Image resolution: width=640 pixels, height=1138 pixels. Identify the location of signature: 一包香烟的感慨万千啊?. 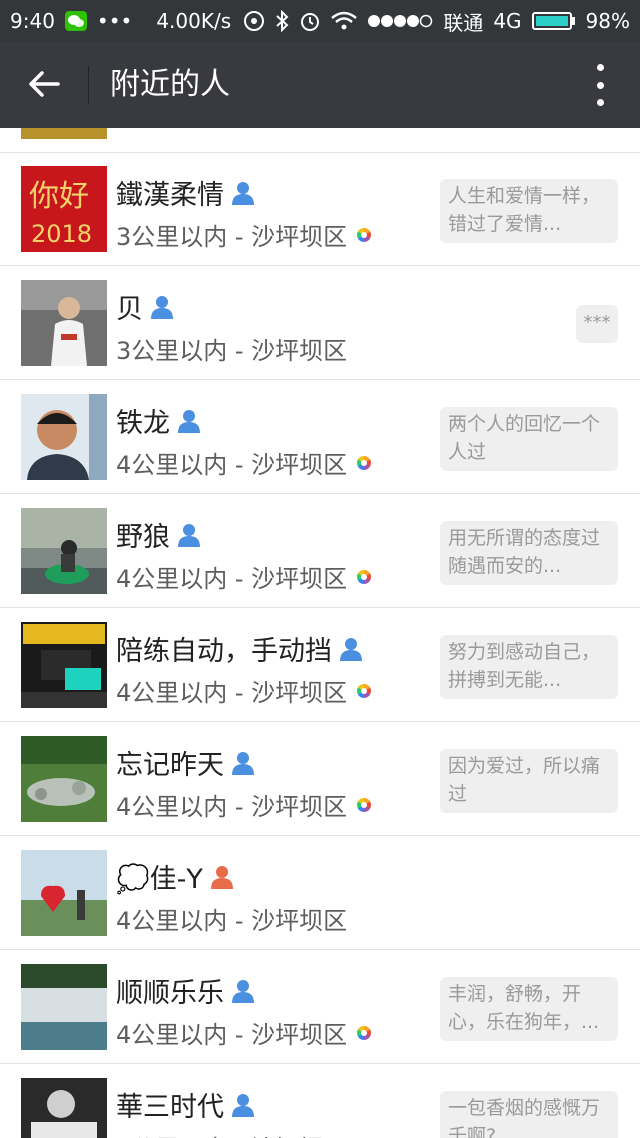
(529, 1114).